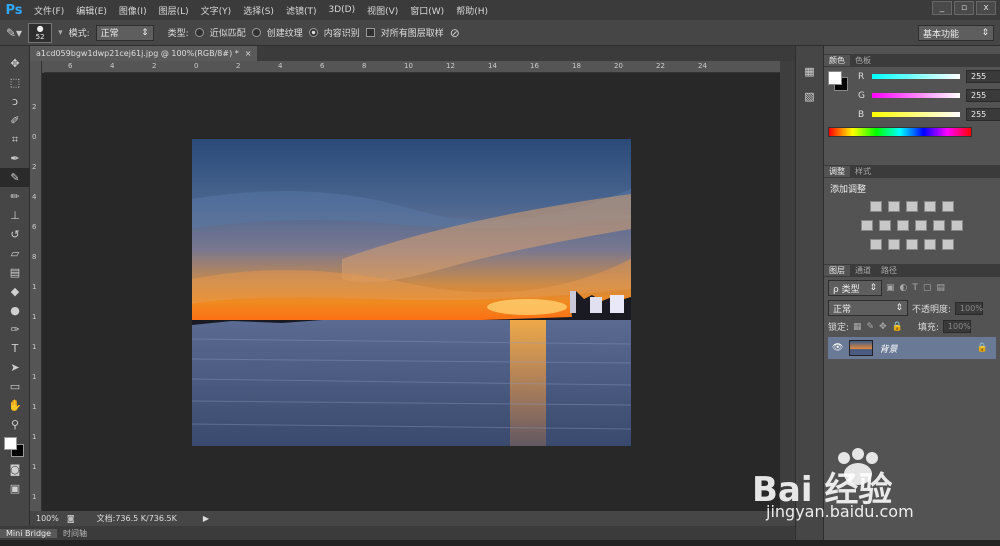 Image resolution: width=1000 pixels, height=546 pixels. What do you see at coordinates (472, 10) in the screenshot?
I see `menu-help: 帮助(H)` at bounding box center [472, 10].